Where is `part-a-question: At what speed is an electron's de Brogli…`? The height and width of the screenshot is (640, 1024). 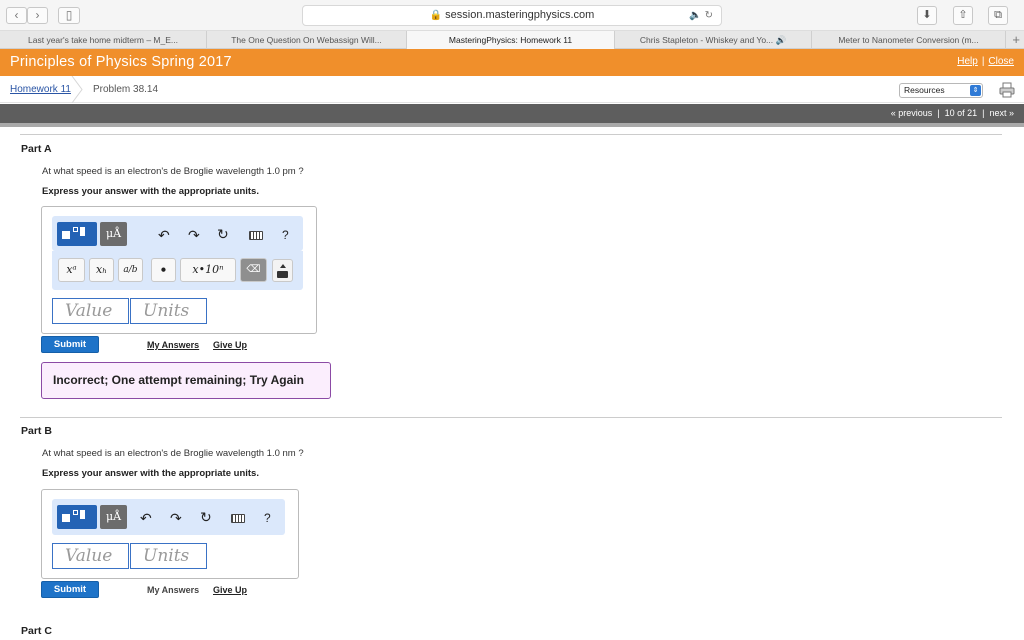 part-a-question: At what speed is an electron's de Brogli… is located at coordinates (173, 171).